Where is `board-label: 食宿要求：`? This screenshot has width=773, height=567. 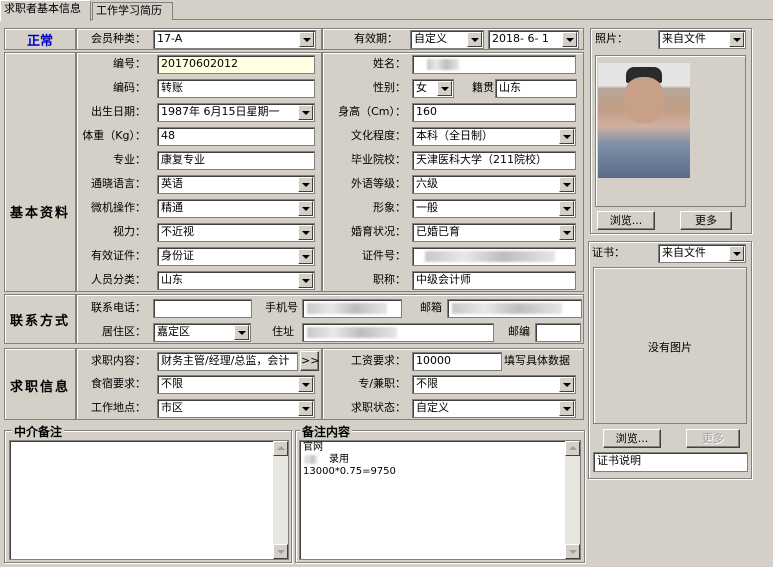
board-label: 食宿要求： is located at coordinates (118, 383).